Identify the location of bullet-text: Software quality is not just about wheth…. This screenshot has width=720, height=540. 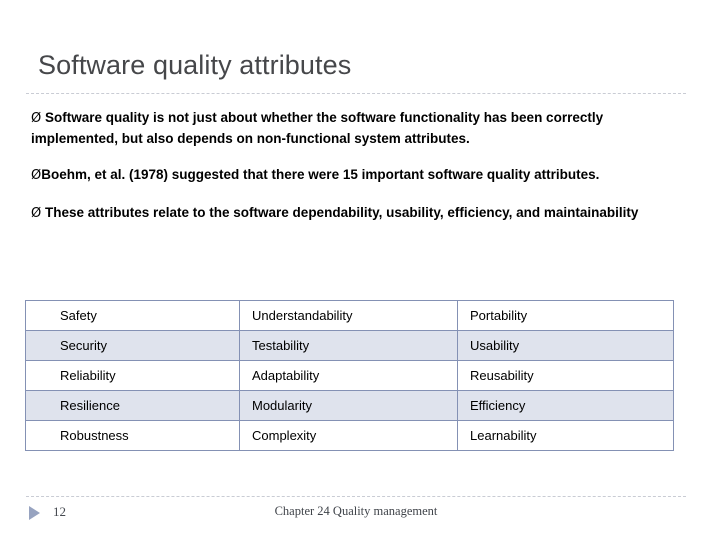
(317, 128).